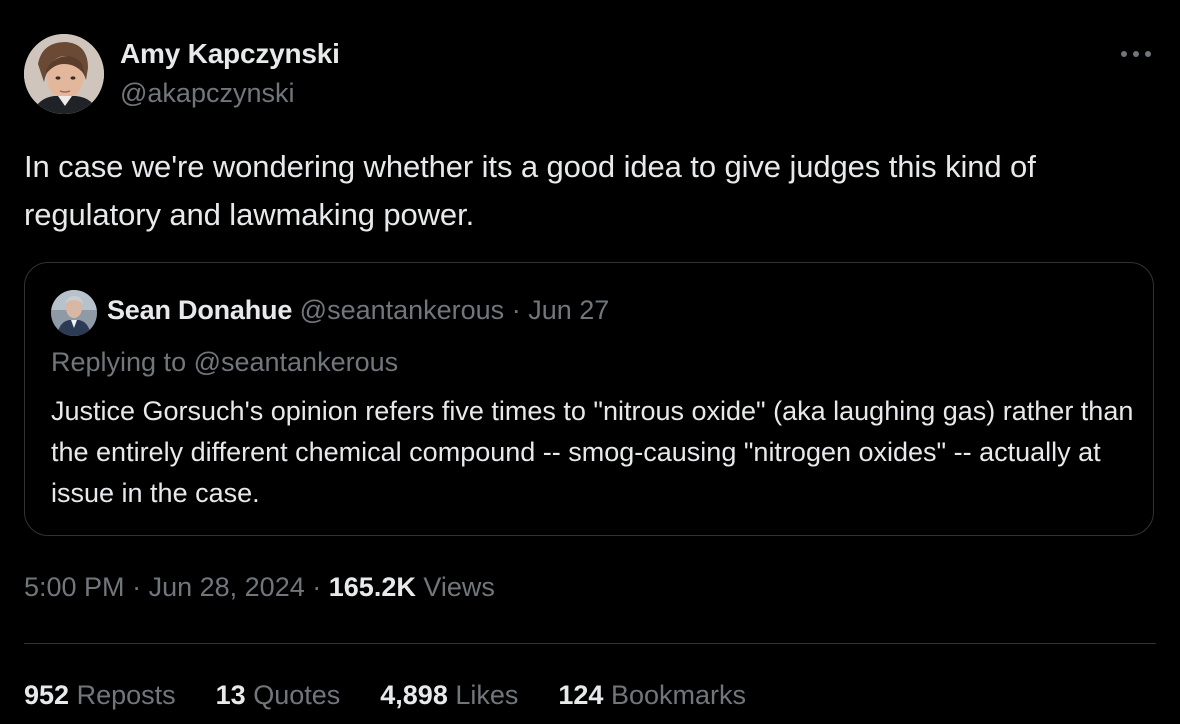  Describe the element at coordinates (581, 695) in the screenshot. I see `bookmarks-count: 124` at that location.